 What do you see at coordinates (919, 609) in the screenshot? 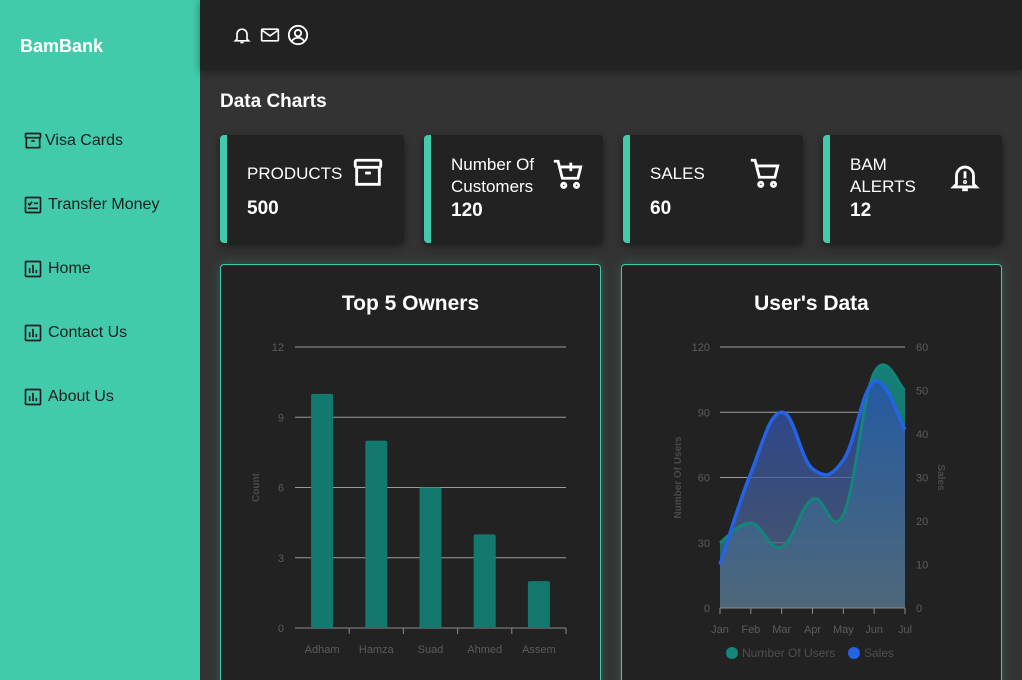
I see `y2-tick-label: 0` at bounding box center [919, 609].